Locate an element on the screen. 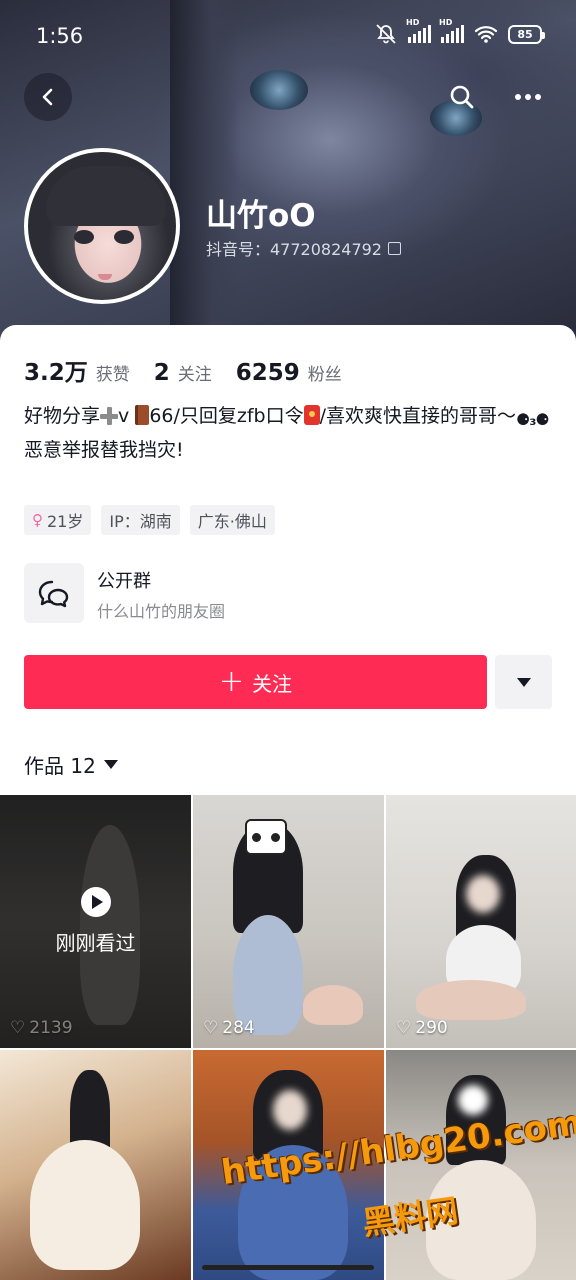 This screenshot has width=576, height=1280. play-icon is located at coordinates (95, 902).